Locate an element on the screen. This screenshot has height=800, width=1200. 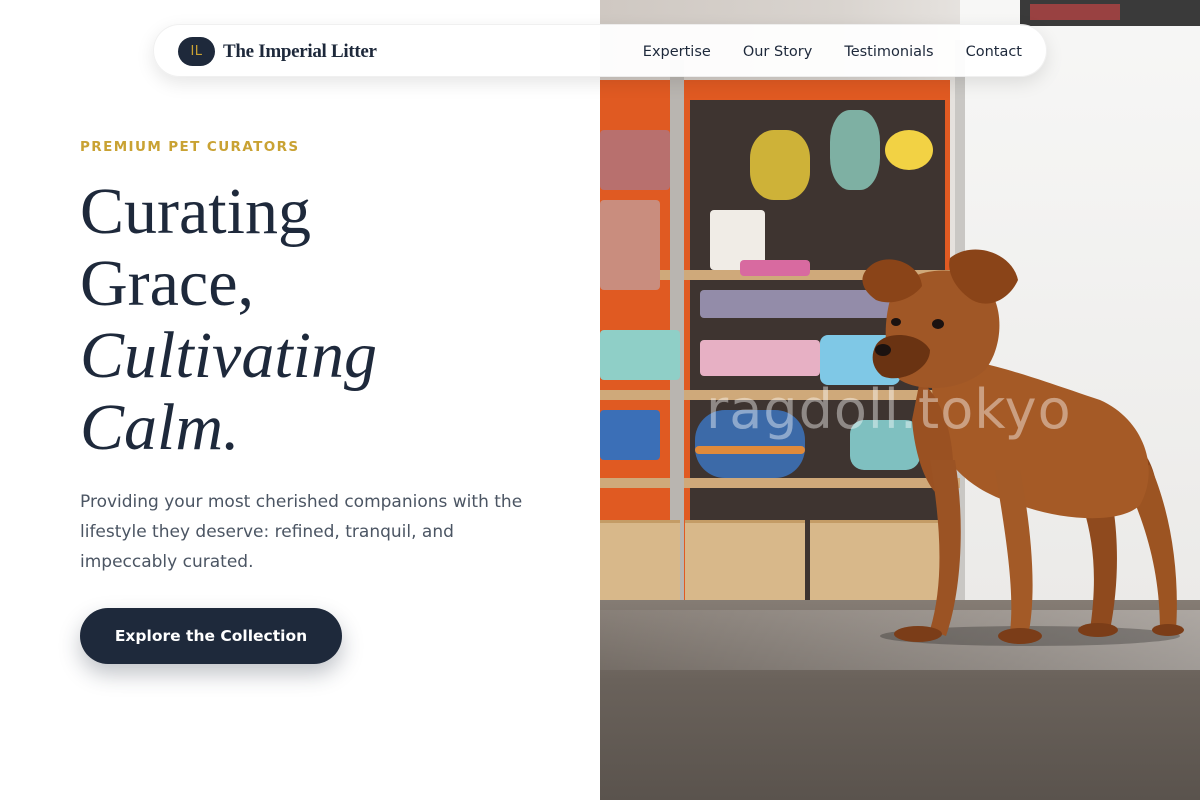
brand-name: The Imperial Litter is located at coordinates (300, 51).